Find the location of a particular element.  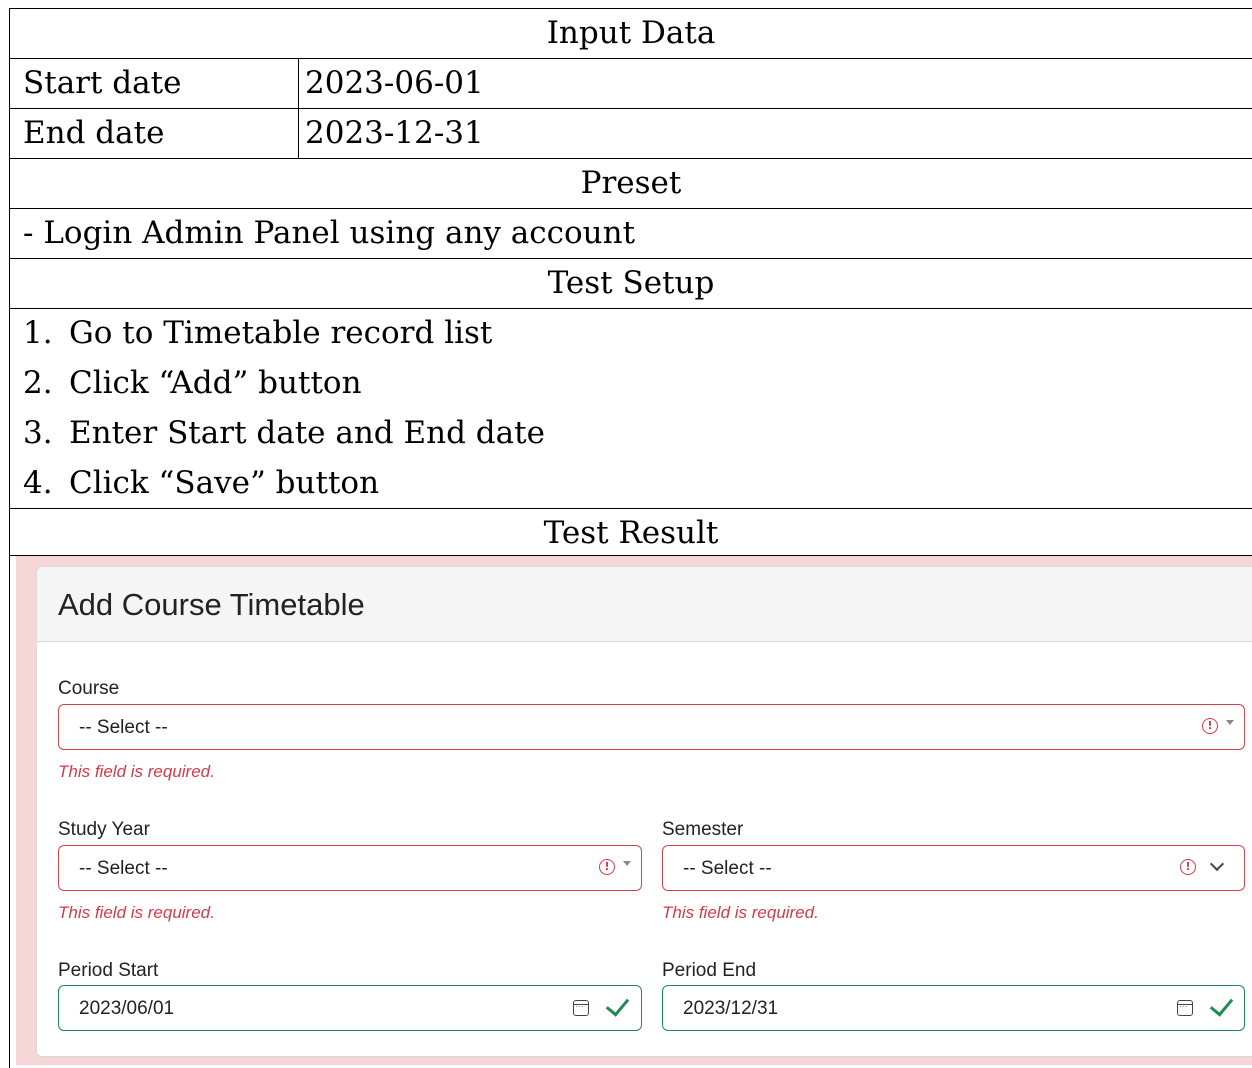

step-number: 3. is located at coordinates (38, 433).